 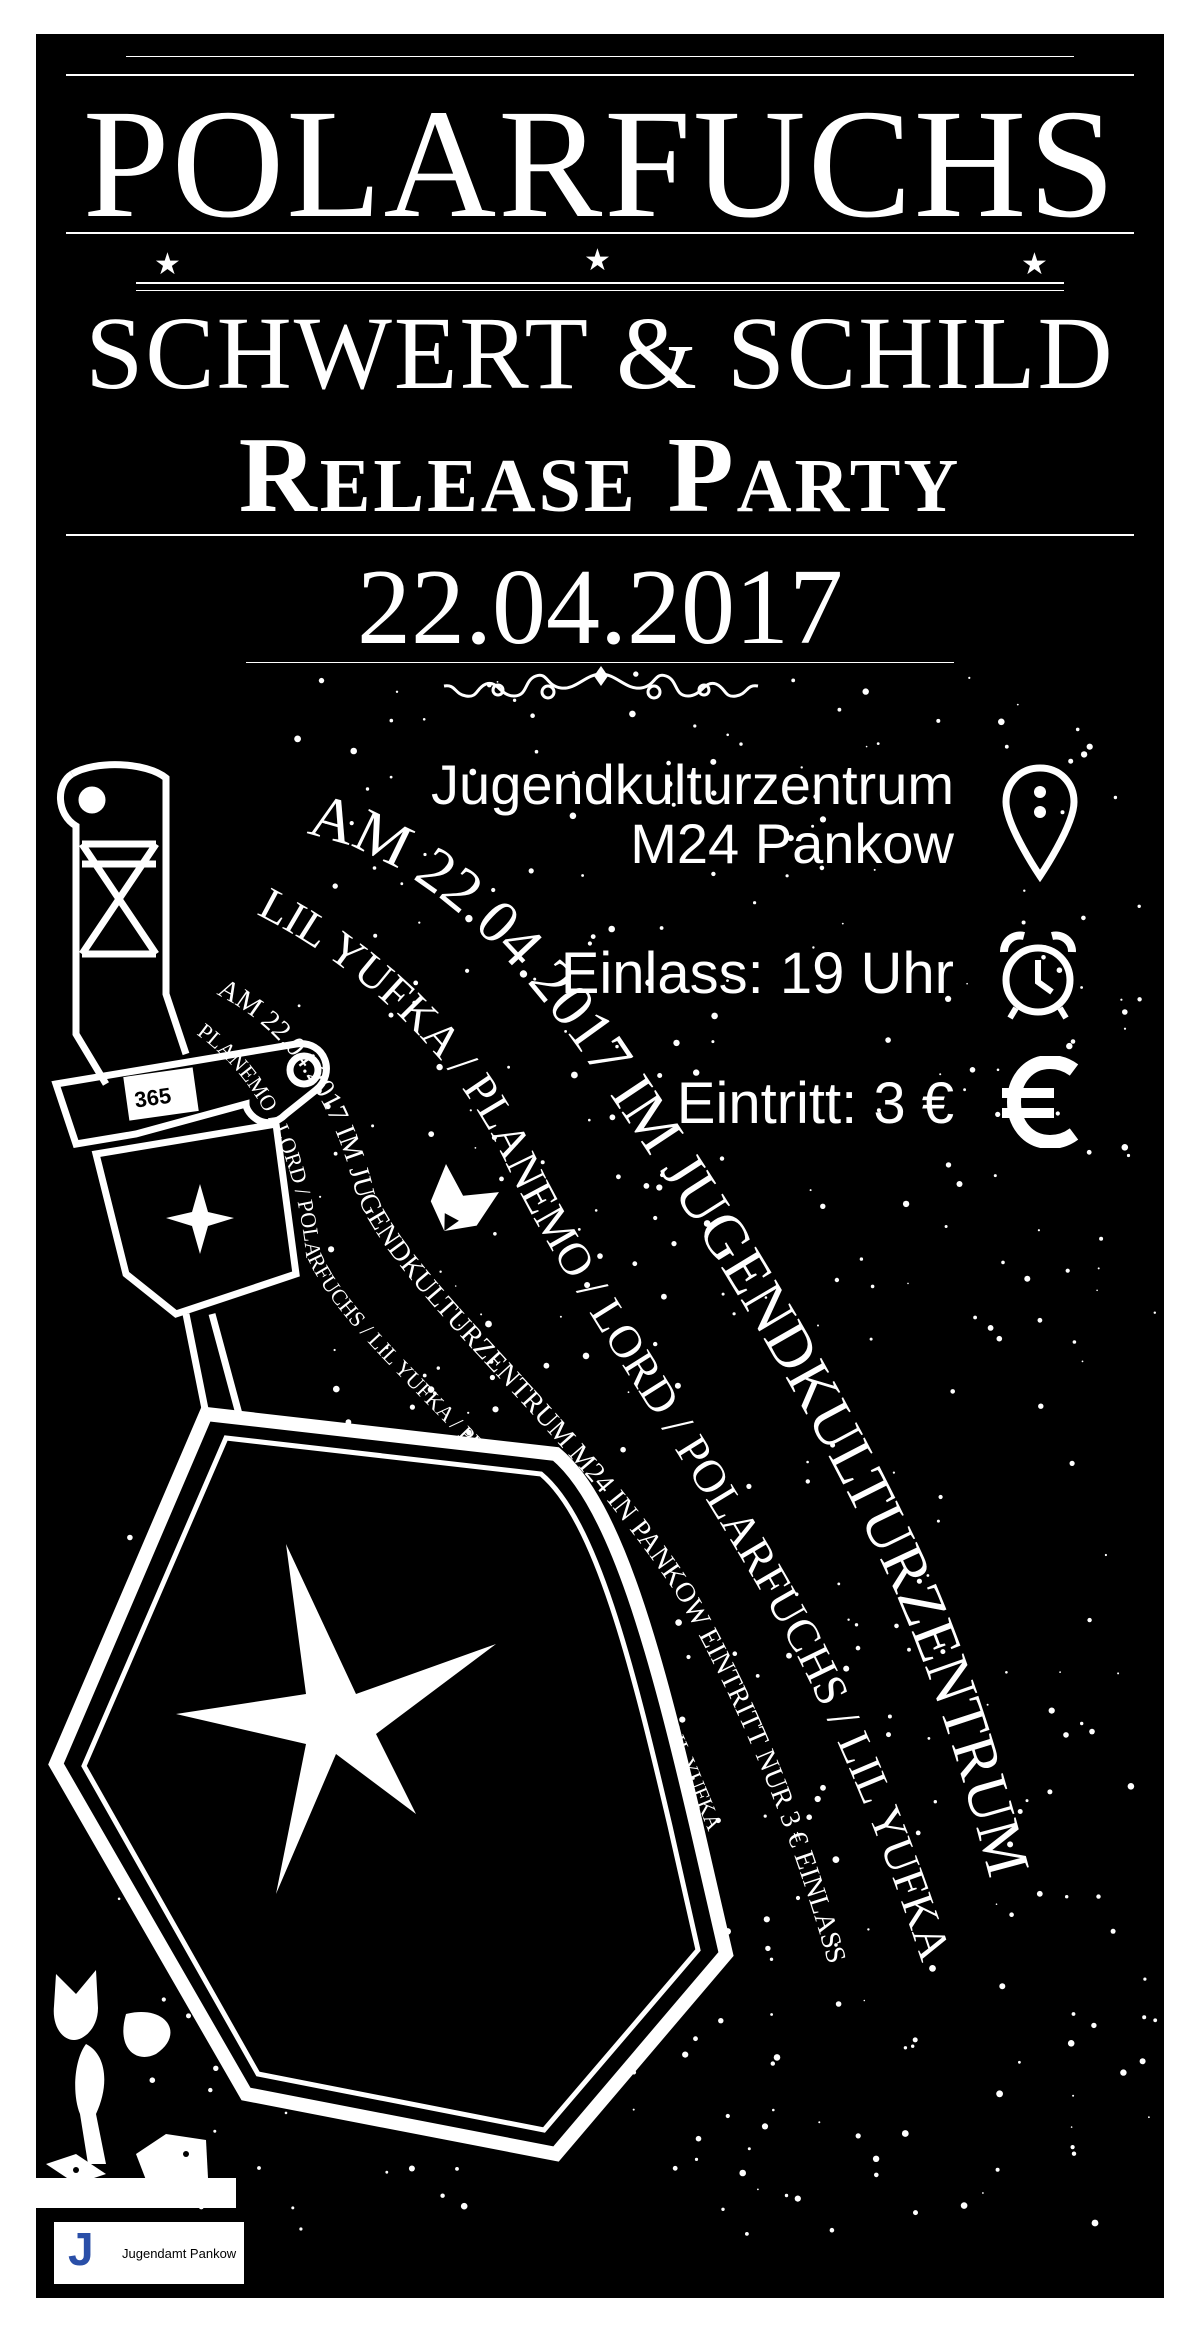 What do you see at coordinates (81, 2249) in the screenshot?
I see `sponsor-logo-mark: J` at bounding box center [81, 2249].